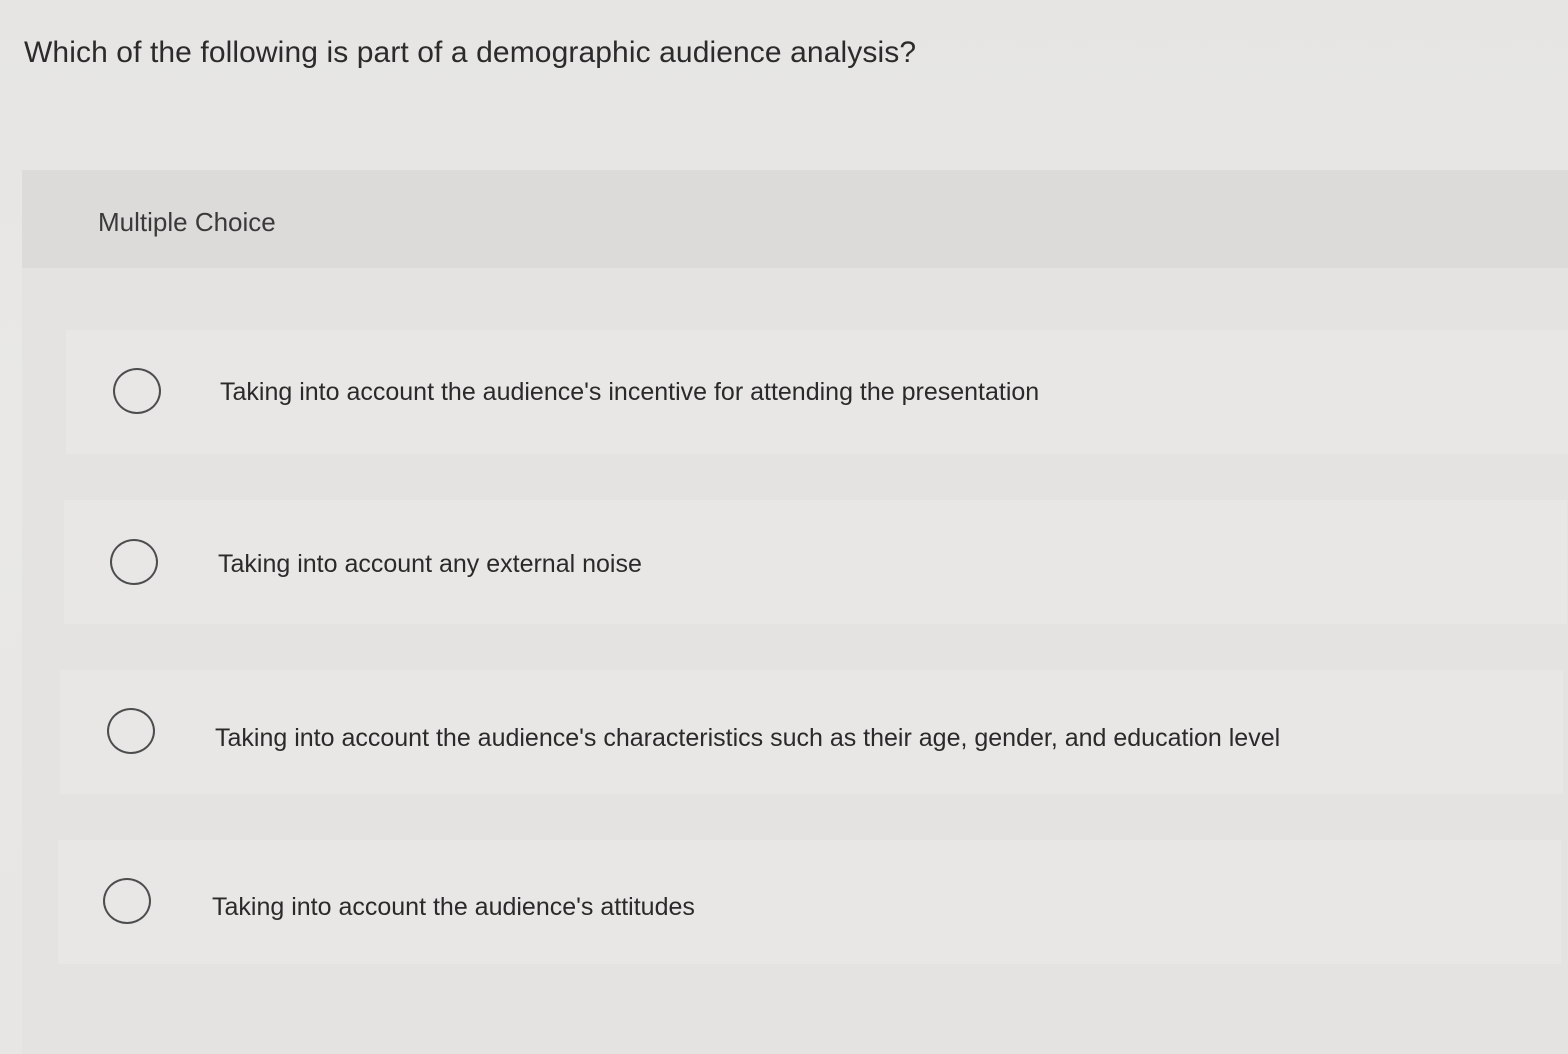 This screenshot has height=1054, width=1568. Describe the element at coordinates (430, 564) in the screenshot. I see `answer-option-label: Taking into account any external noise` at that location.